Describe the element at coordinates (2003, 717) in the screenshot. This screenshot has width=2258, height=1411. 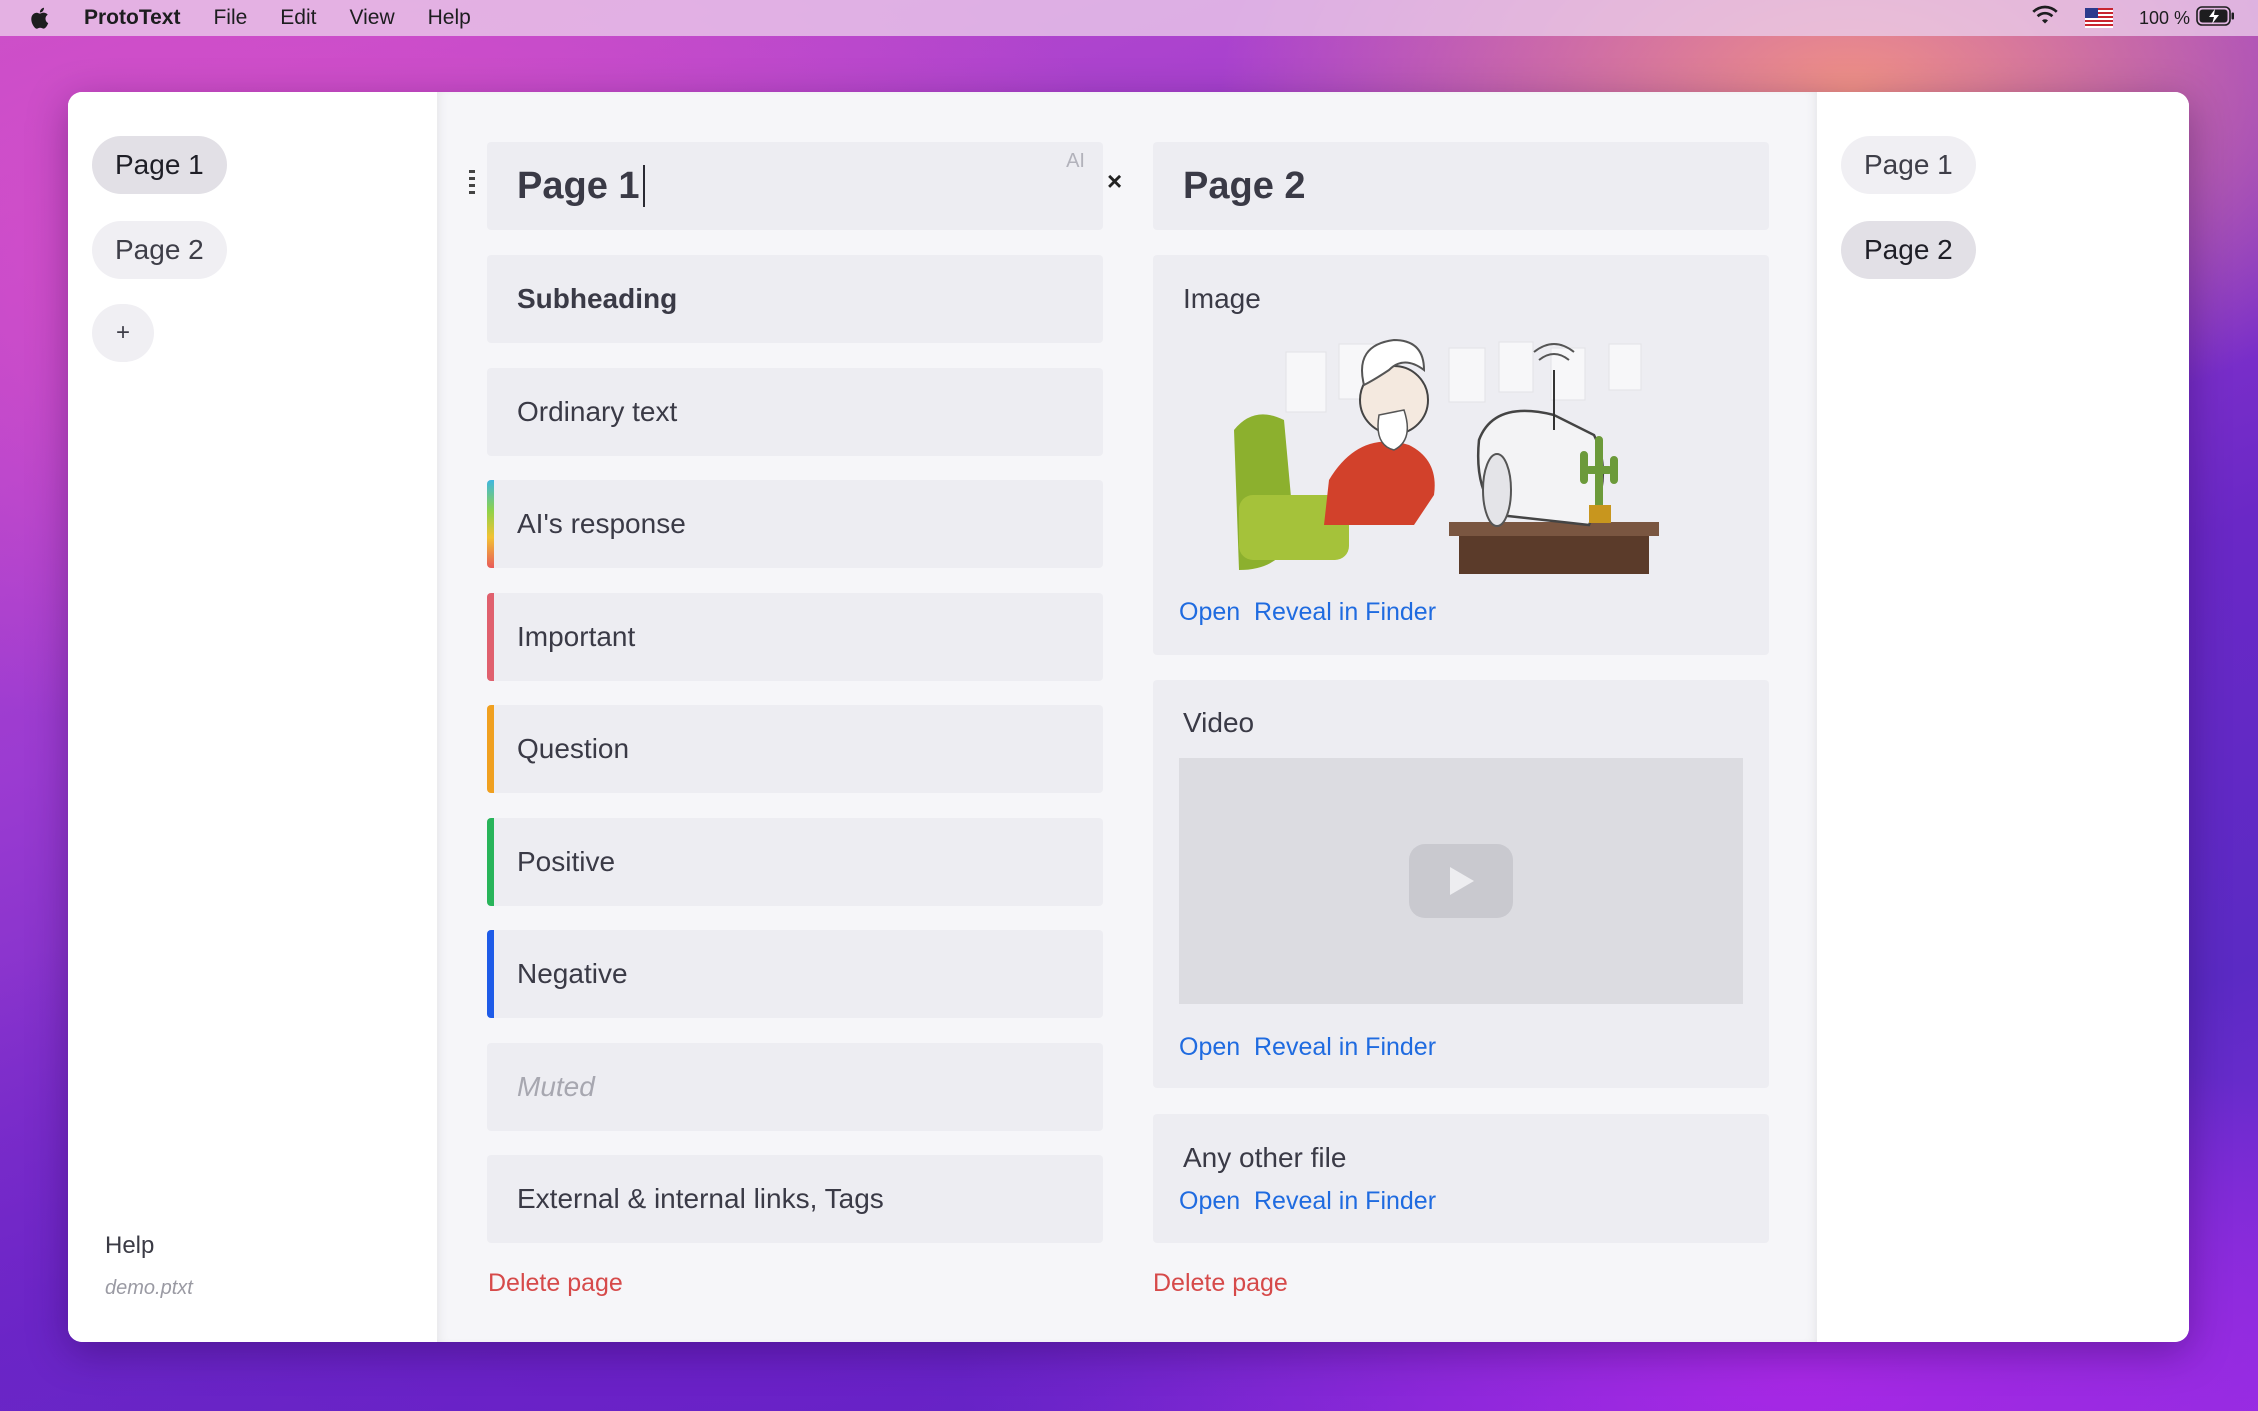
I see `right-sidebar: Page 1 Page 2` at that location.